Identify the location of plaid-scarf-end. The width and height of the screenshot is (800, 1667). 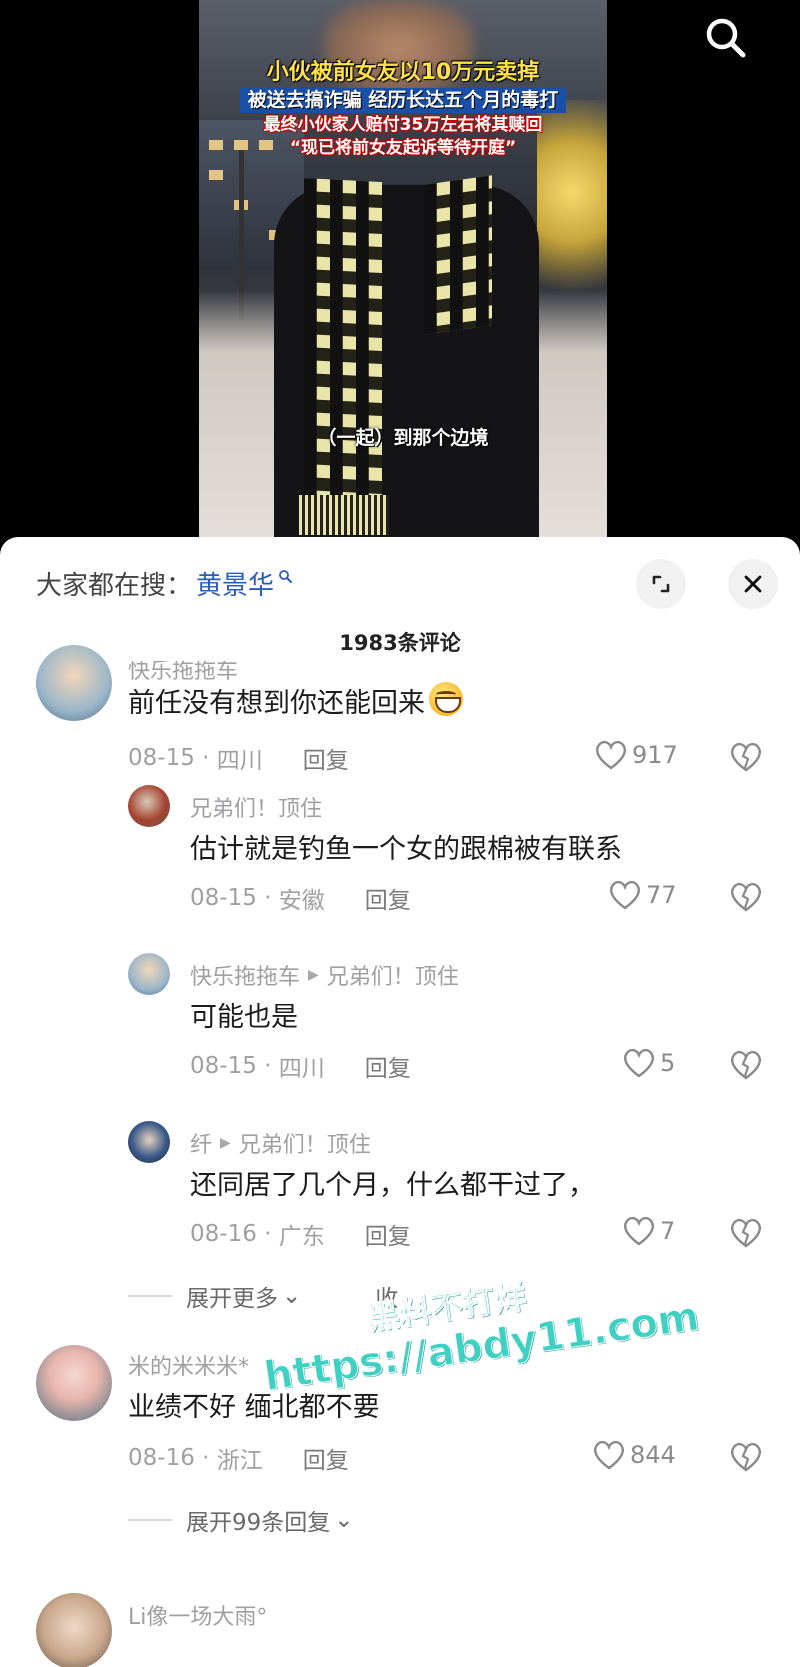
(458, 255).